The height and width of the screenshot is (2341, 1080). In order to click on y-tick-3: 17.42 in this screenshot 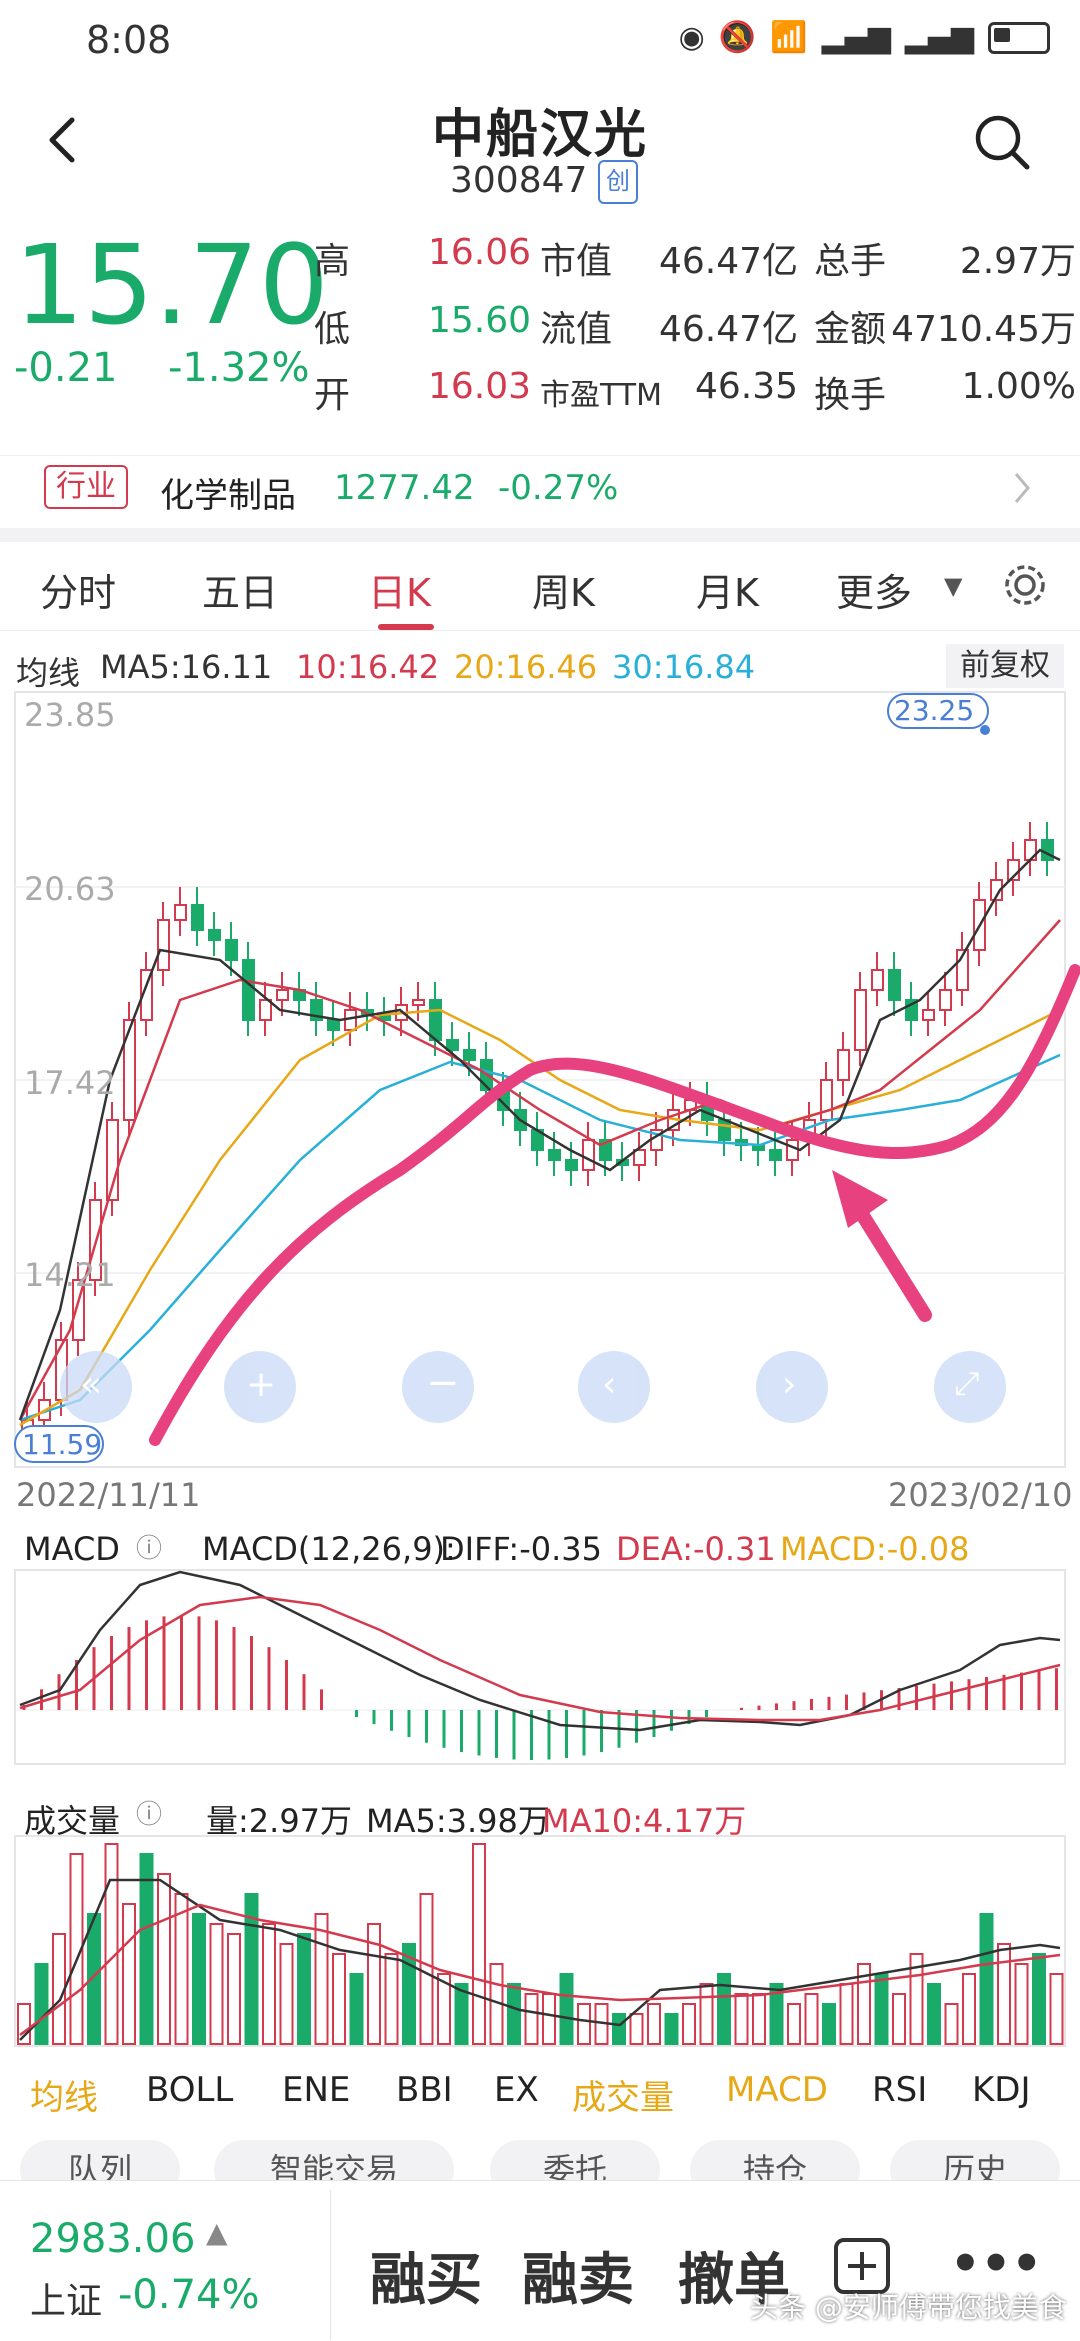, I will do `click(70, 1083)`.